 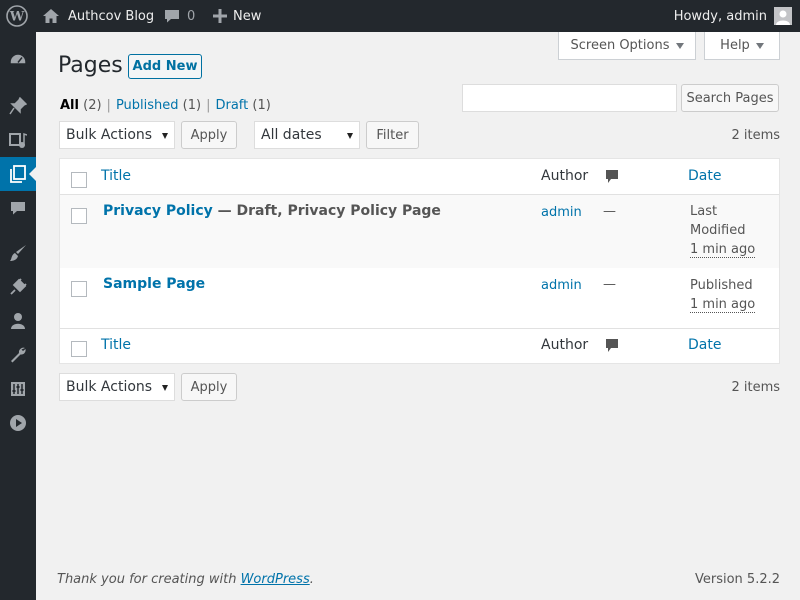 I want to click on author-column-header: Author, so click(x=565, y=176).